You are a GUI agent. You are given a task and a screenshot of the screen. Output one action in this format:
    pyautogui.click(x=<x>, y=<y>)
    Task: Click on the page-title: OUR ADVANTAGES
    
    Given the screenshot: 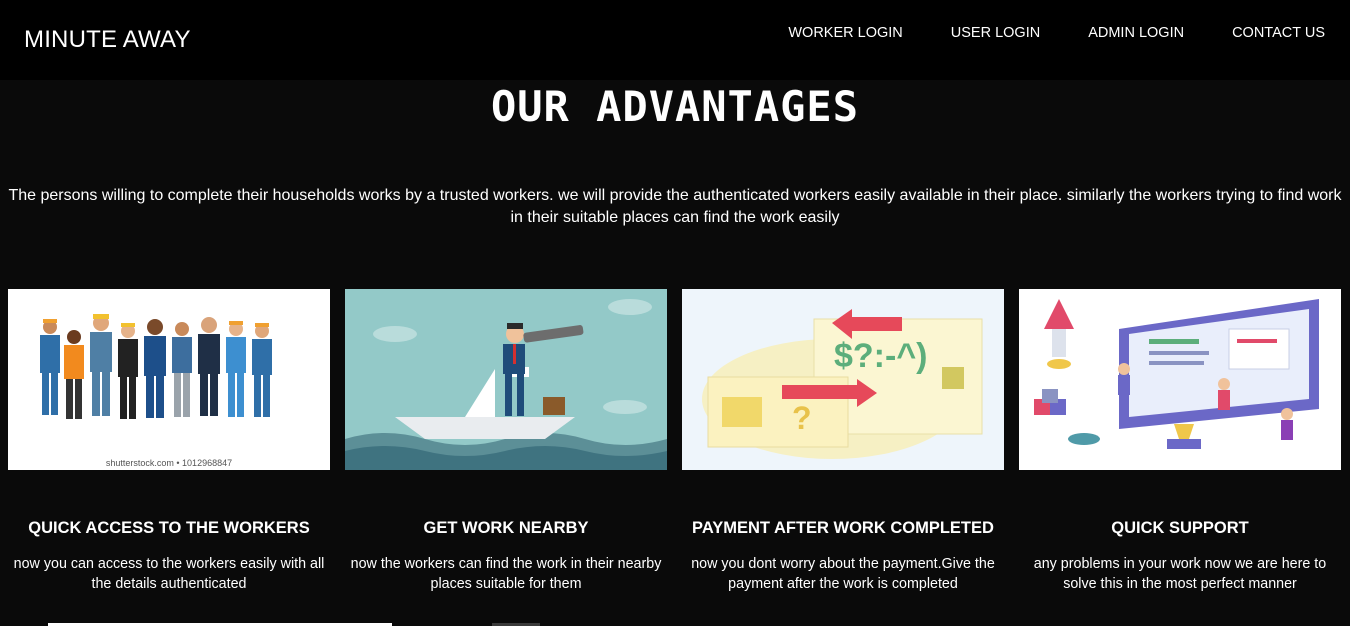 What is the action you would take?
    pyautogui.click(x=674, y=106)
    